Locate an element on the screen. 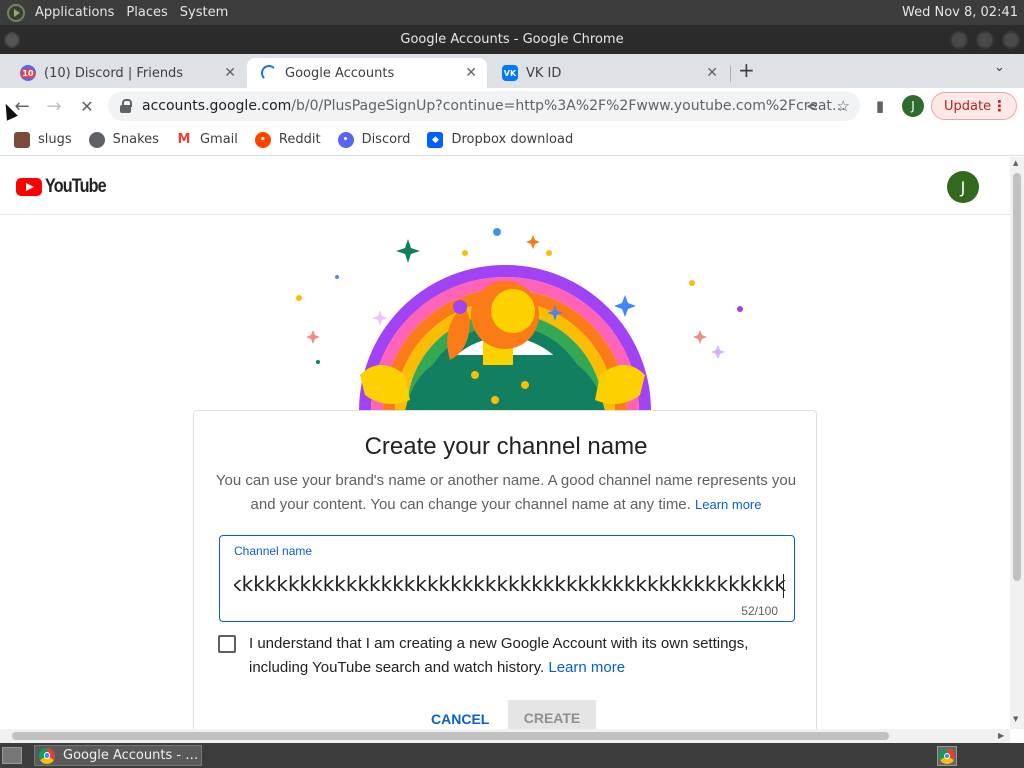  window-menu-icon is located at coordinates (12, 40).